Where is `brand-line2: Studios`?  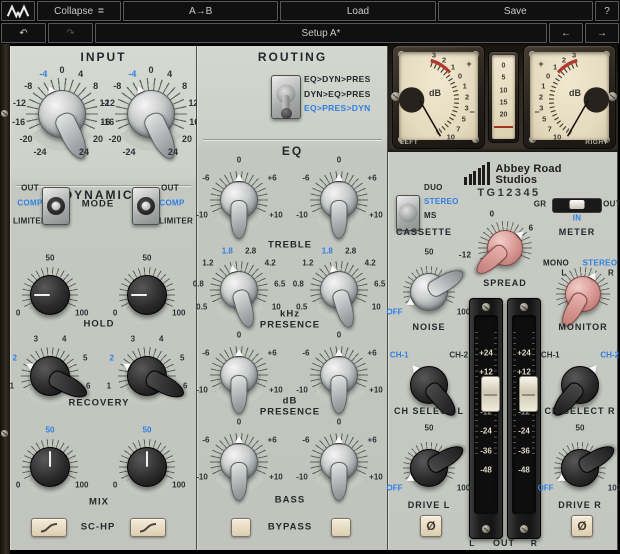 brand-line2: Studios is located at coordinates (516, 179).